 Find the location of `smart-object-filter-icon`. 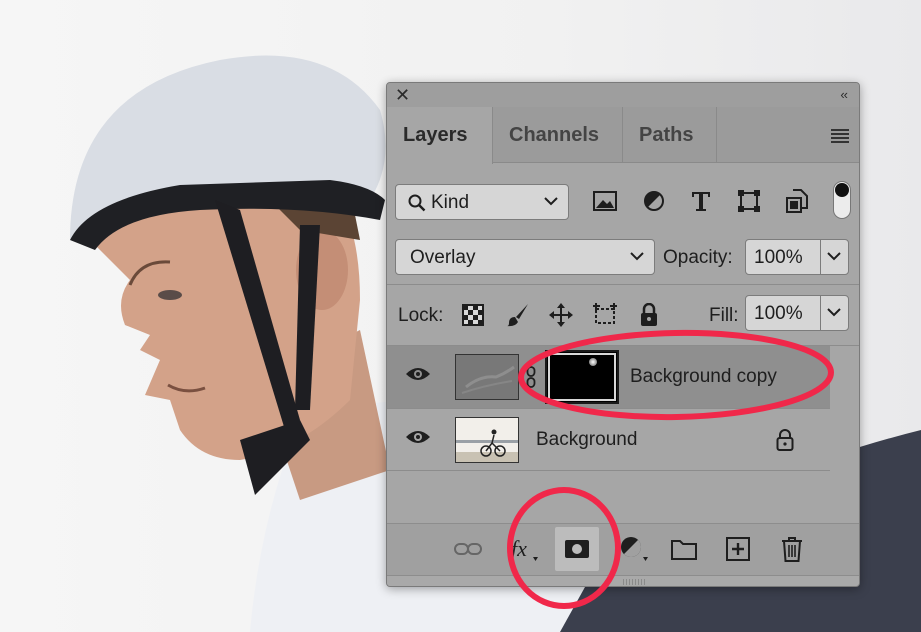

smart-object-filter-icon is located at coordinates (797, 201).